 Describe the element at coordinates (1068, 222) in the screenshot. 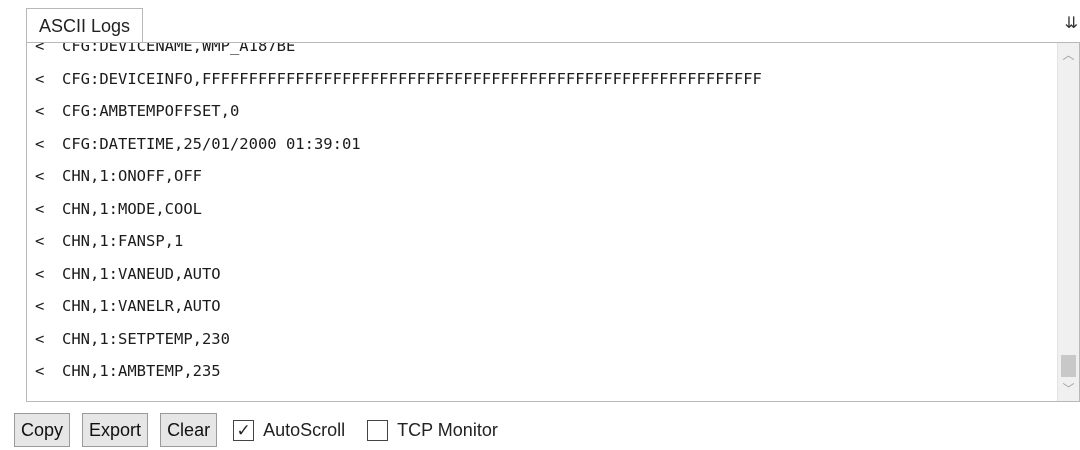

I see `vertical-scrollbar: ︿ ﹀` at that location.